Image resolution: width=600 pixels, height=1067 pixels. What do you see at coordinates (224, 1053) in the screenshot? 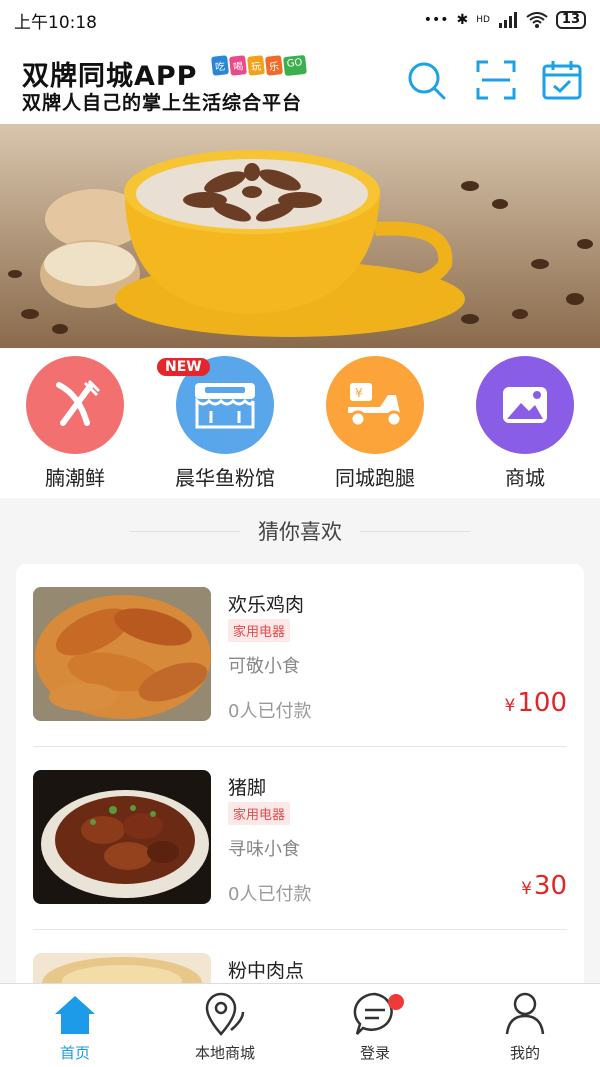
I see `tab-label: 本地商城` at bounding box center [224, 1053].